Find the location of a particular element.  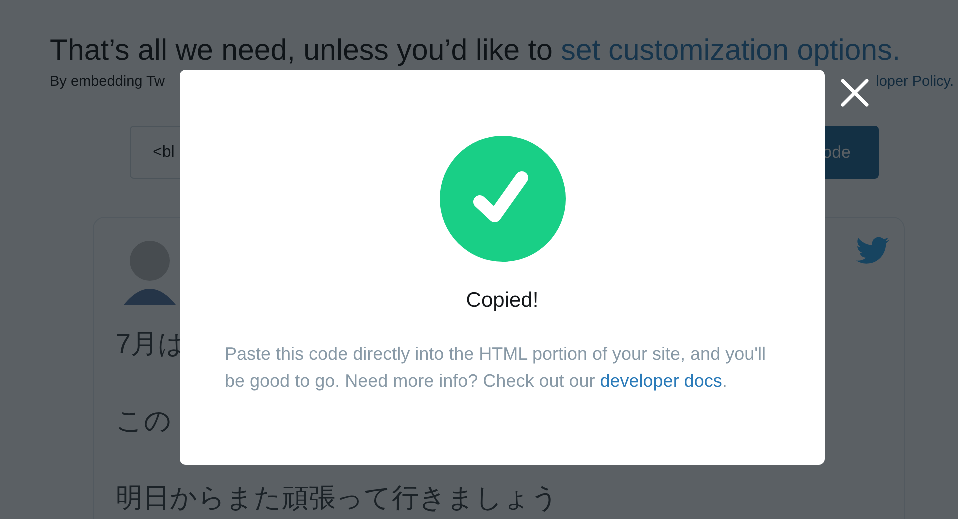

dialog-title: Copied! is located at coordinates (502, 301).